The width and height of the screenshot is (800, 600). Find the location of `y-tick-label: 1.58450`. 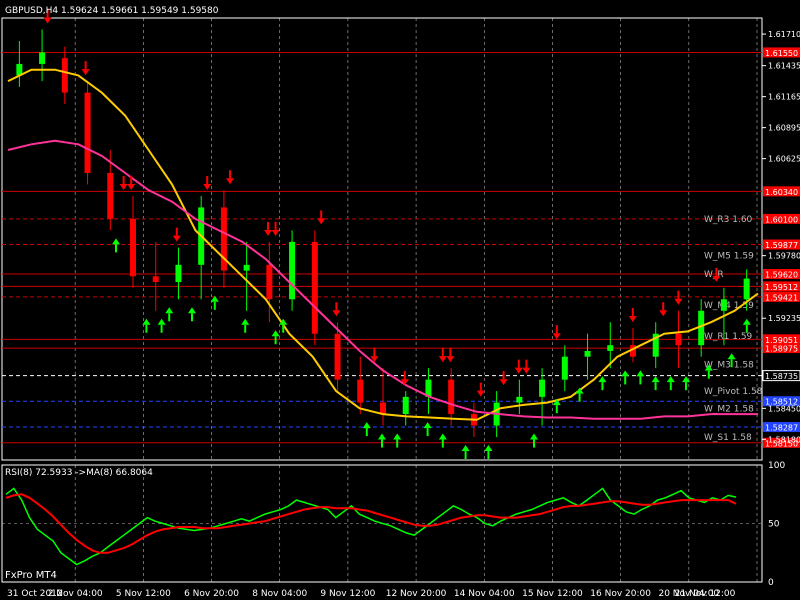

y-tick-label: 1.58450 is located at coordinates (784, 408).